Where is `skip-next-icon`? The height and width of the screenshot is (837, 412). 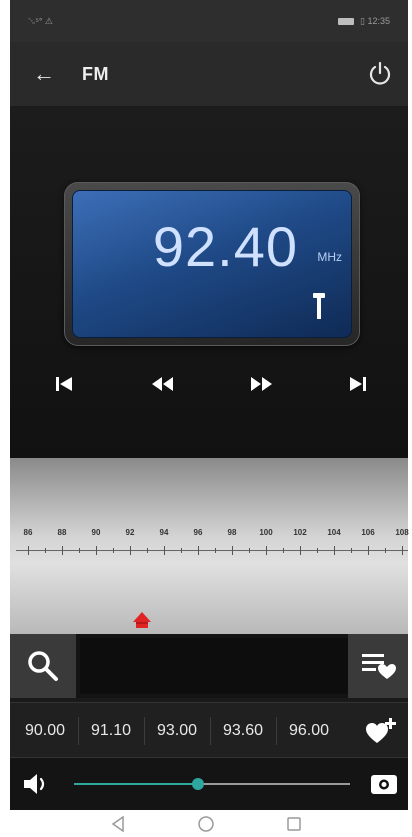 skip-next-icon is located at coordinates (358, 384).